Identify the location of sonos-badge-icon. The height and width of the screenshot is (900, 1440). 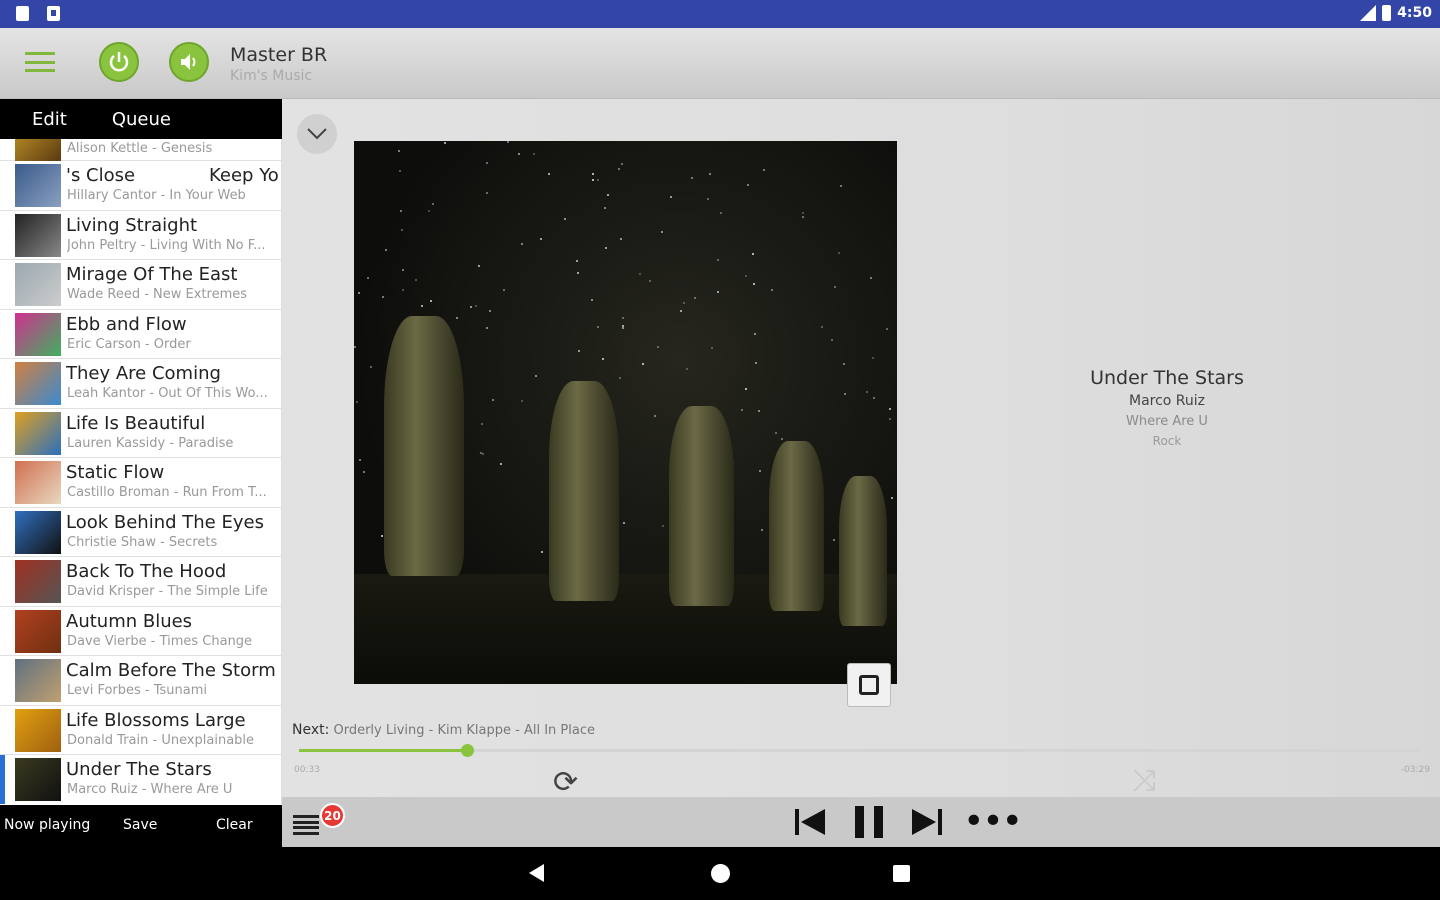
(869, 685).